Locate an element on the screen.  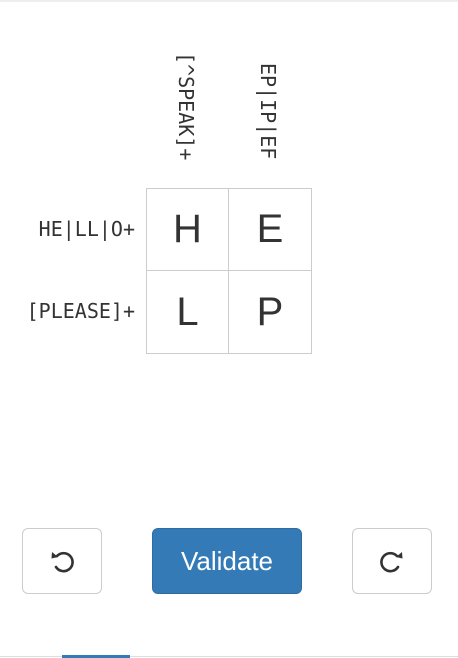
redo-button is located at coordinates (392, 561).